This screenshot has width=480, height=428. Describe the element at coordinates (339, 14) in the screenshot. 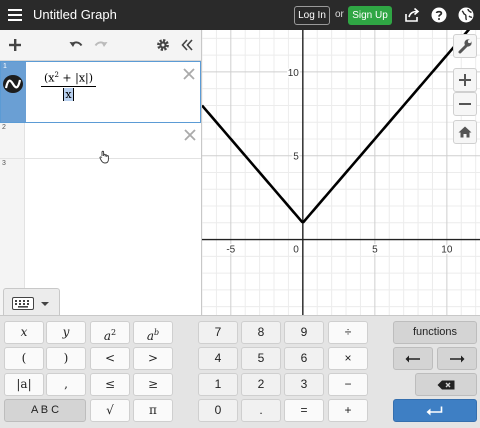

I see `or-text: or` at that location.